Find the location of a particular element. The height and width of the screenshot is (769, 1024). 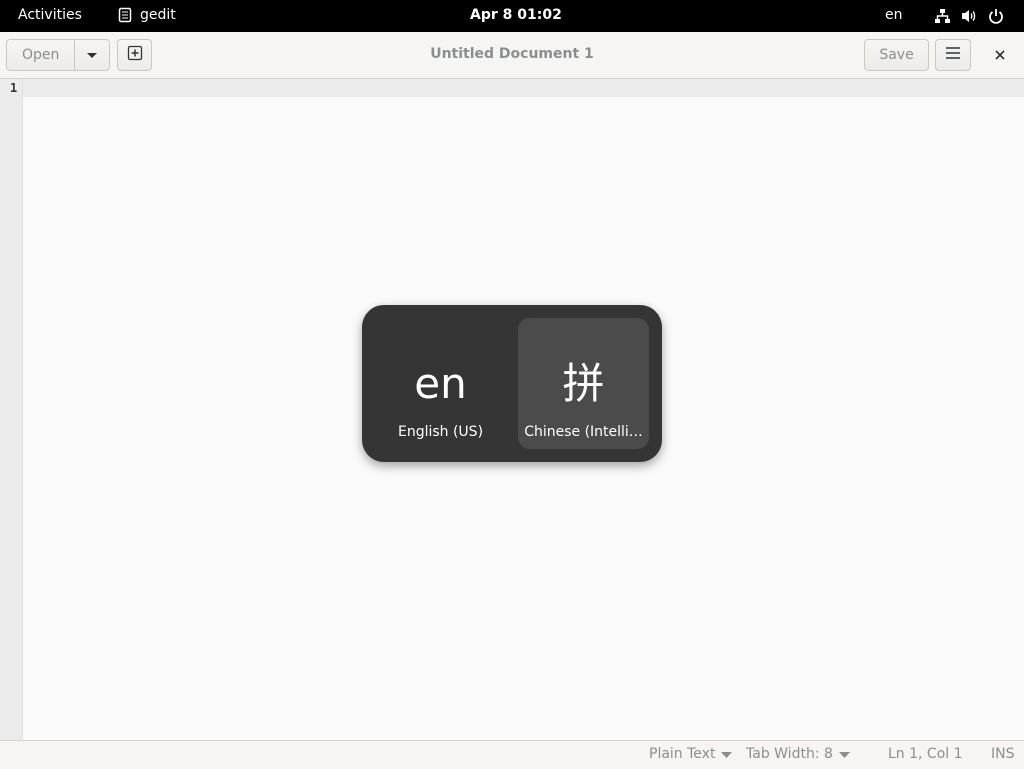

network-wired-icon is located at coordinates (942, 16).